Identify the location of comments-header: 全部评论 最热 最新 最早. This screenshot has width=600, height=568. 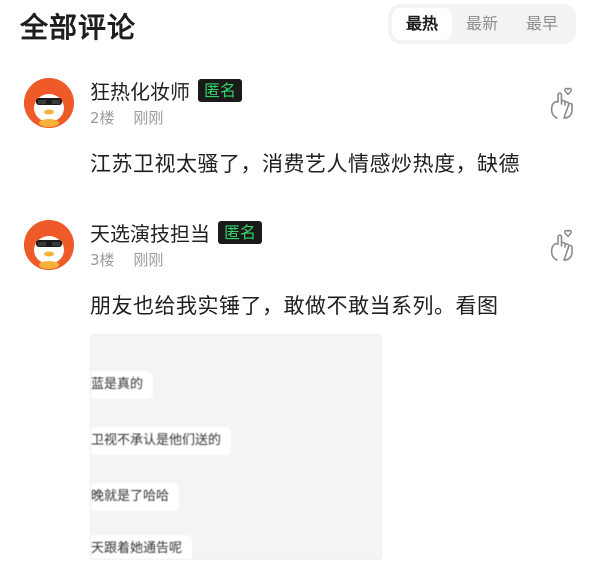
(300, 25).